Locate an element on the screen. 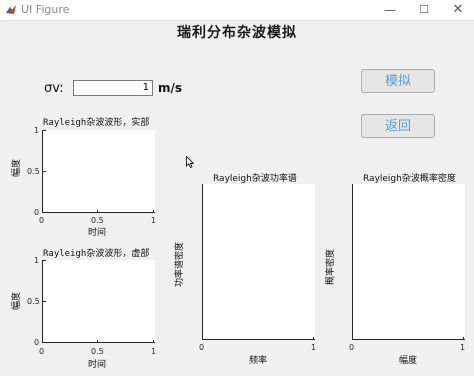  back-button: 返回 is located at coordinates (398, 126).